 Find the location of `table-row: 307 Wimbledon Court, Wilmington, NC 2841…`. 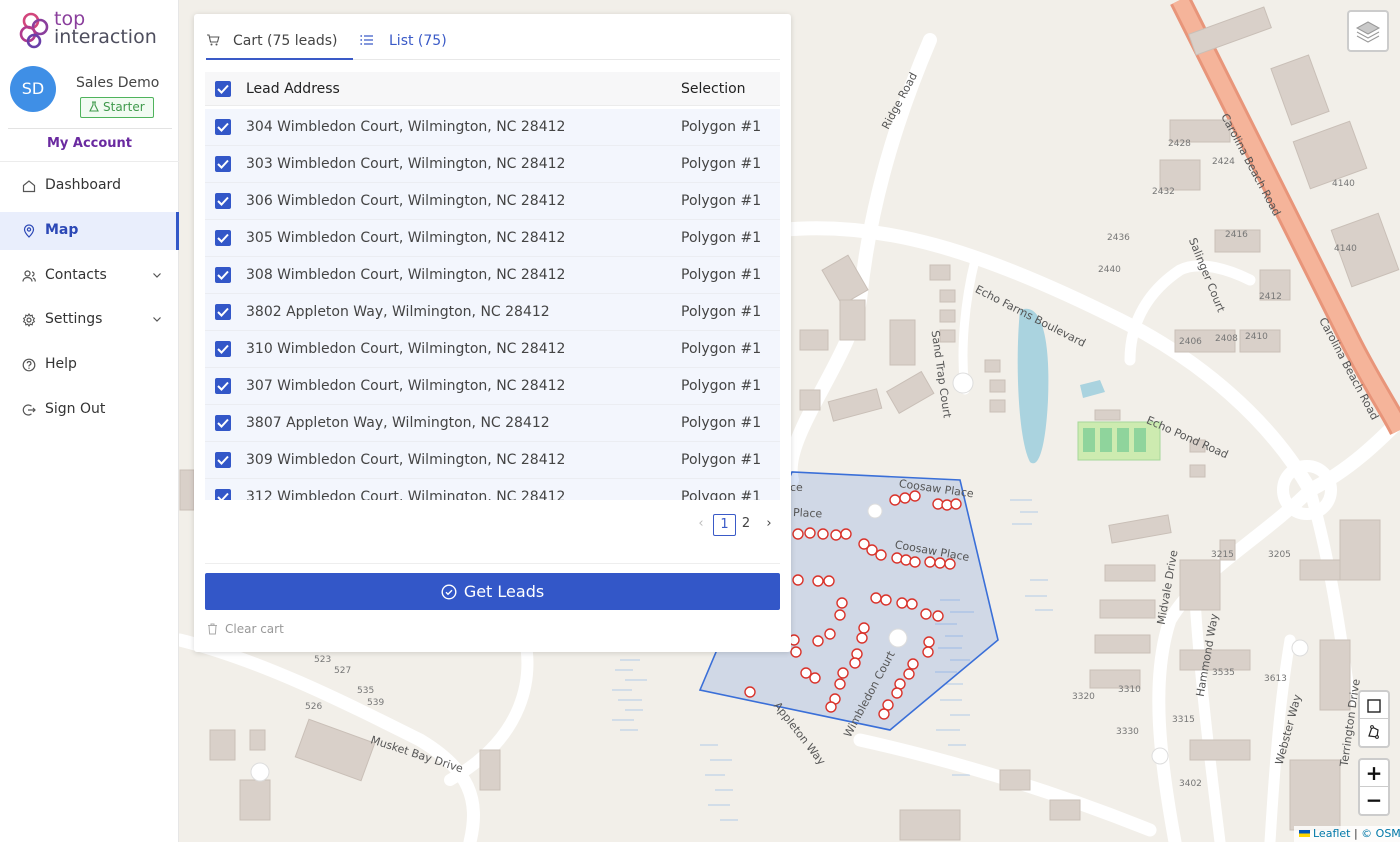

table-row: 307 Wimbledon Court, Wilmington, NC 2841… is located at coordinates (492, 386).